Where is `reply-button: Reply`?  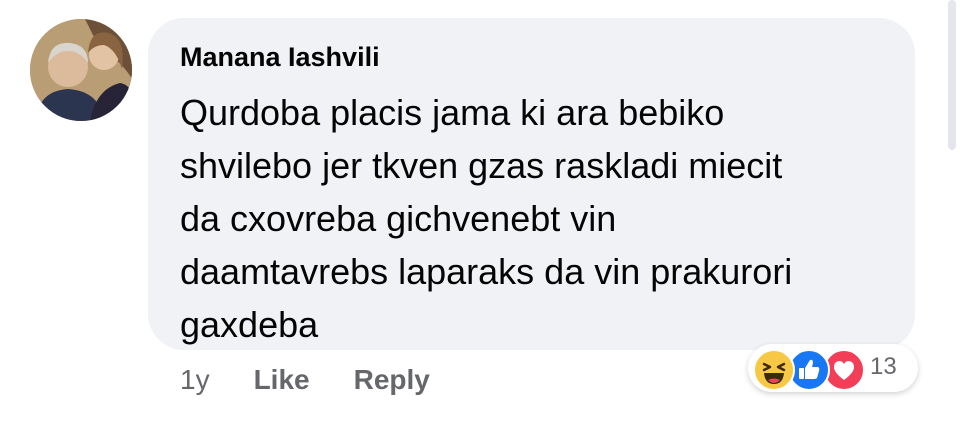 reply-button: Reply is located at coordinates (392, 380).